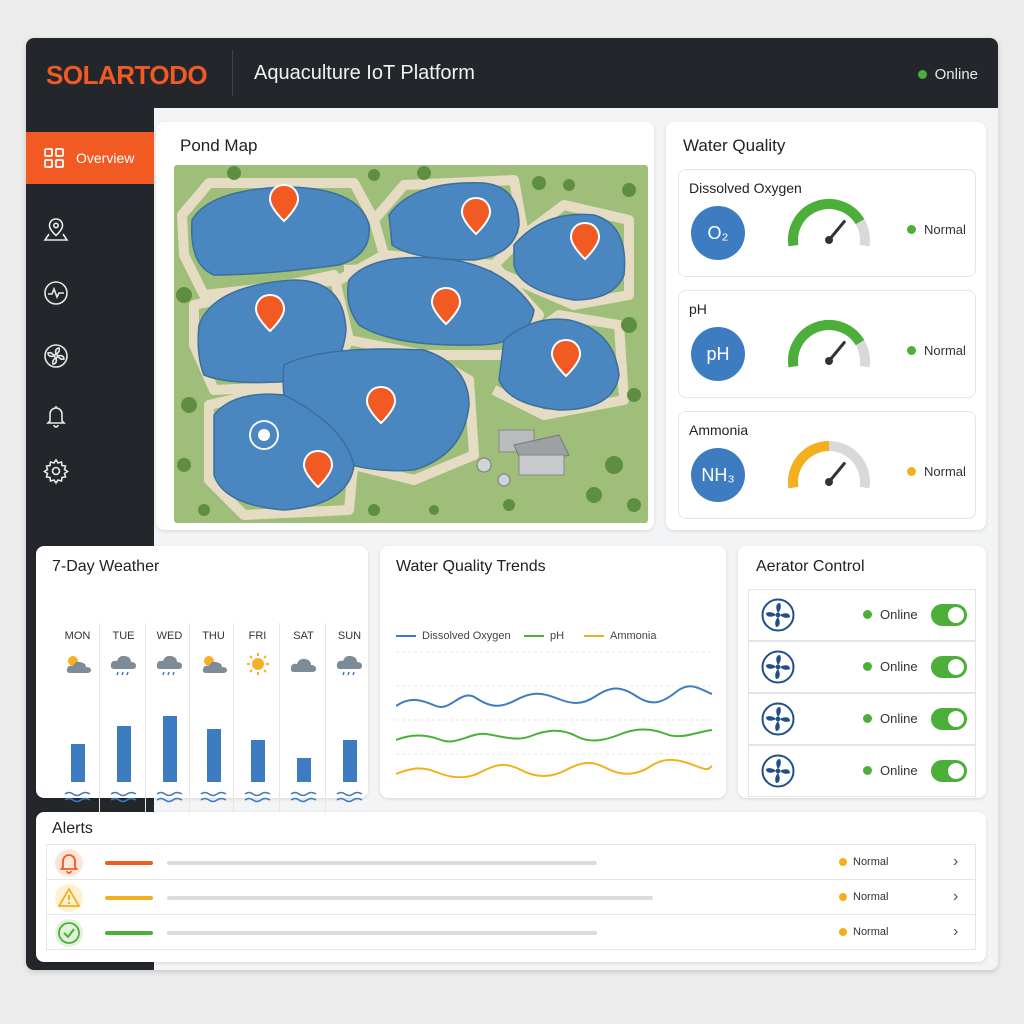 The image size is (1024, 1024). I want to click on cloud-icon, so click(304, 667).